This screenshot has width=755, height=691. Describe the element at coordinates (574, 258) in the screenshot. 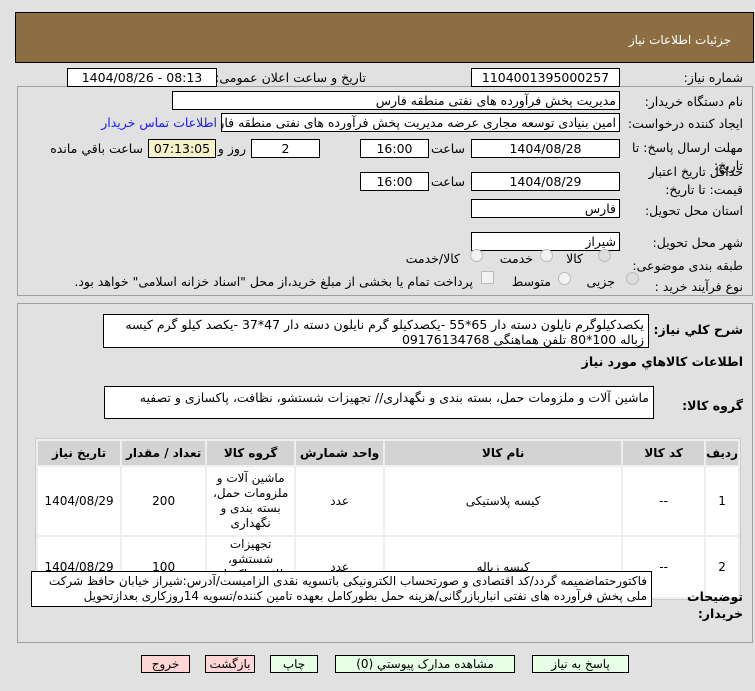

I see `category-option-goods: کالا` at that location.